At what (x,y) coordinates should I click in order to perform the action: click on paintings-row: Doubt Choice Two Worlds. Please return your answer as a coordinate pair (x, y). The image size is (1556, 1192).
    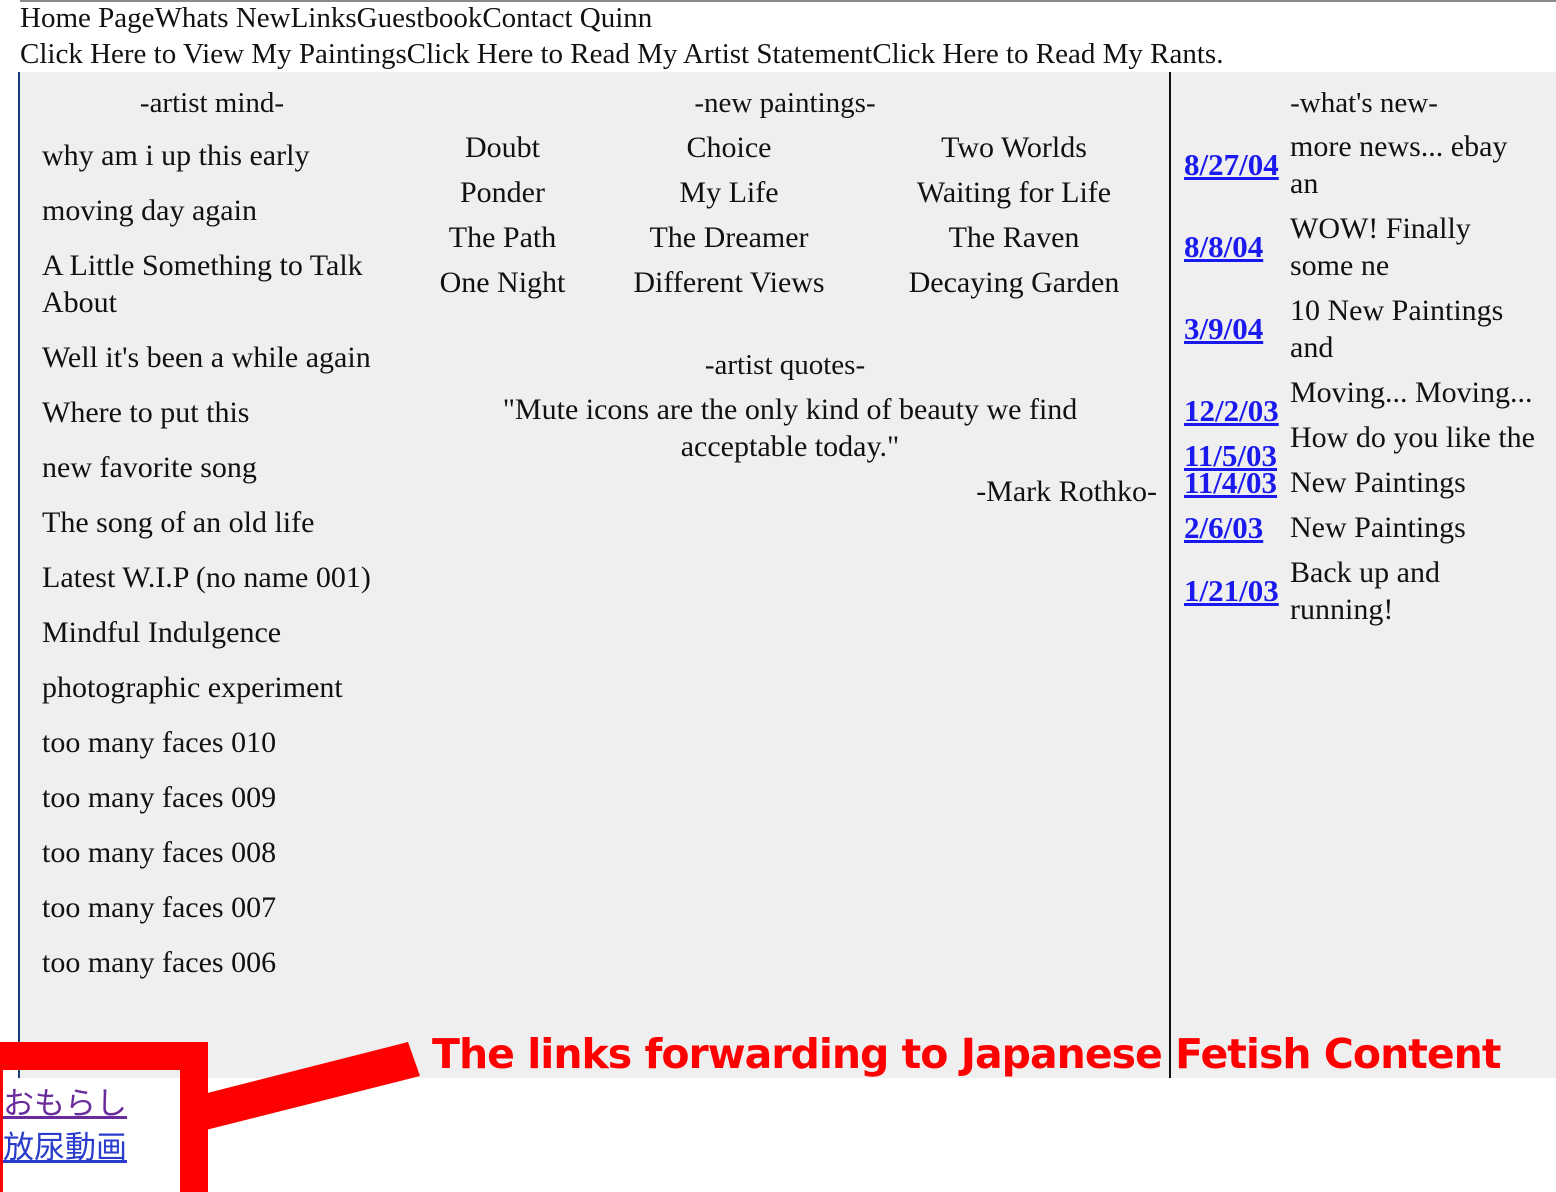
    Looking at the image, I should click on (780, 150).